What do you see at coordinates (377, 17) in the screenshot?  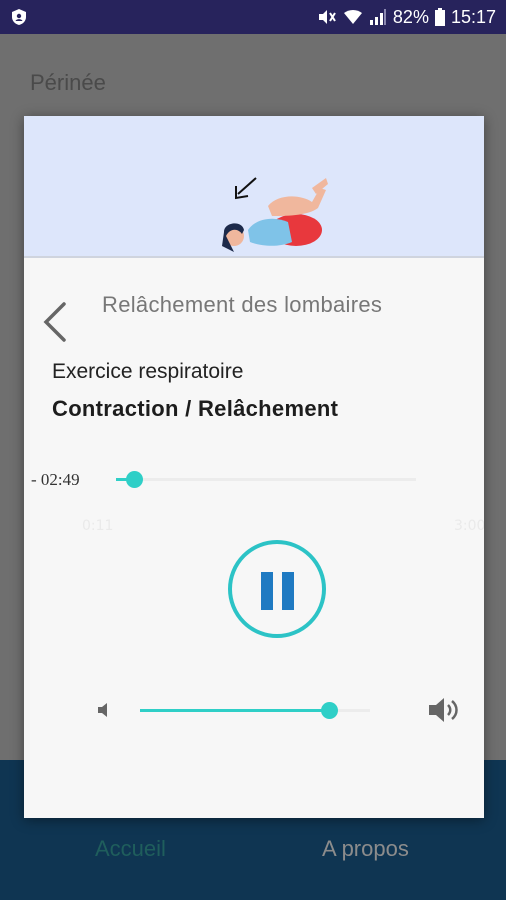 I see `signal-icon` at bounding box center [377, 17].